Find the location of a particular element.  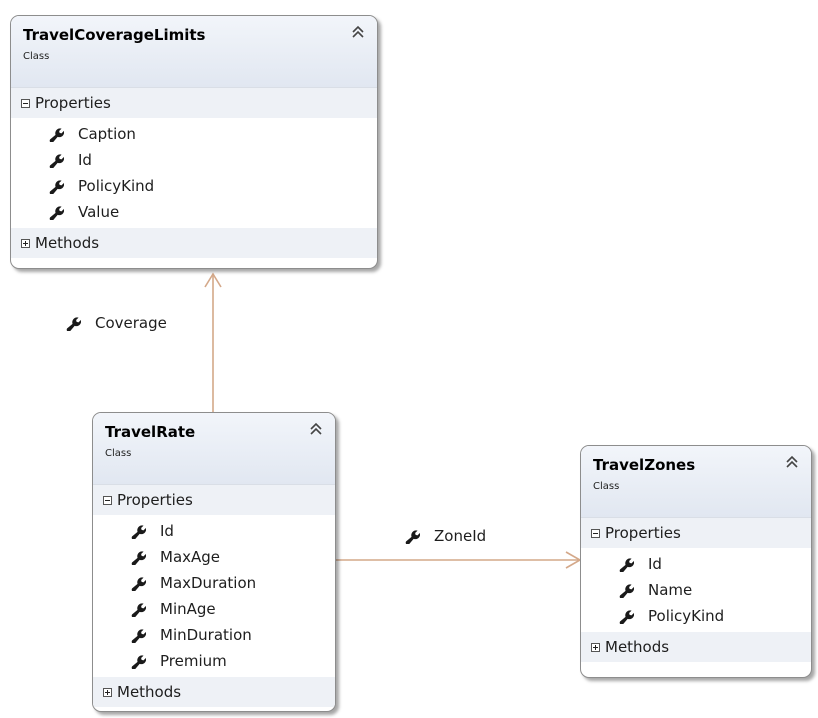

class-name: TravelRate is located at coordinates (150, 432).